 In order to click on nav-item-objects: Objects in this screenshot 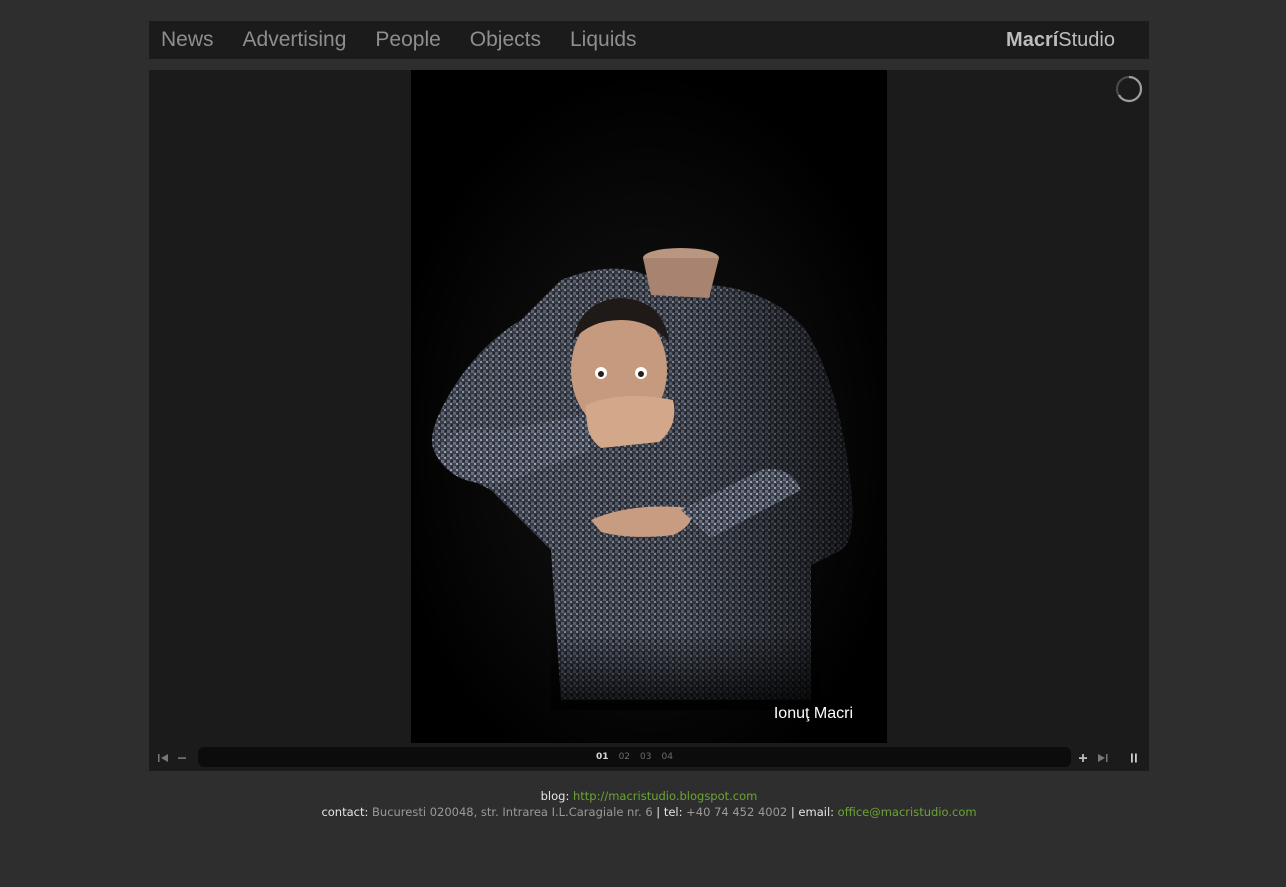, I will do `click(505, 40)`.